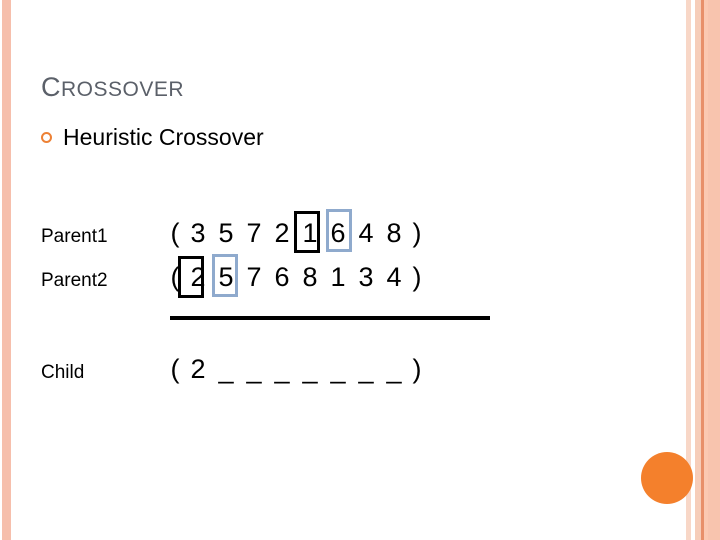  I want to click on gene-cell: 1, so click(338, 277).